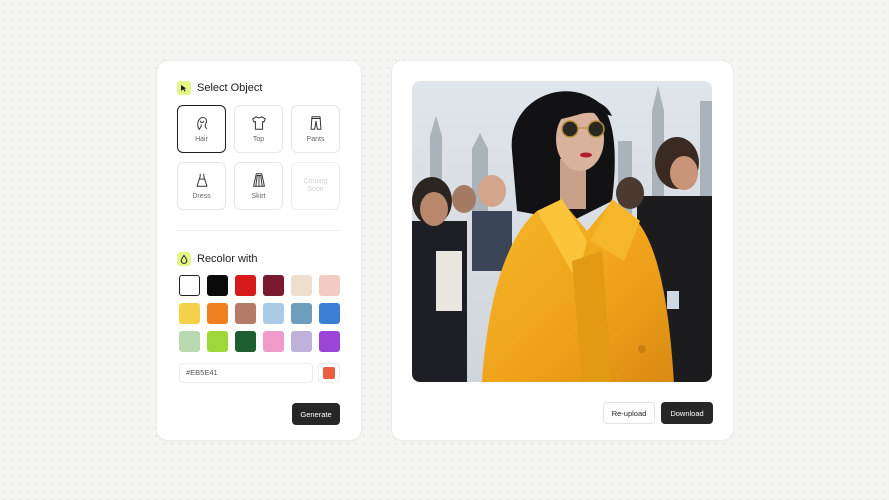  I want to click on download-button: Download, so click(687, 413).